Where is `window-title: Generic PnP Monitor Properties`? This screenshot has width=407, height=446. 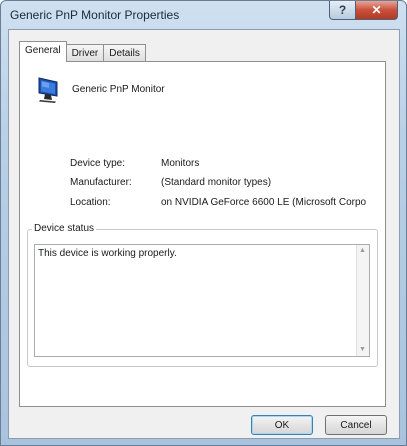 window-title: Generic PnP Monitor Properties is located at coordinates (95, 15).